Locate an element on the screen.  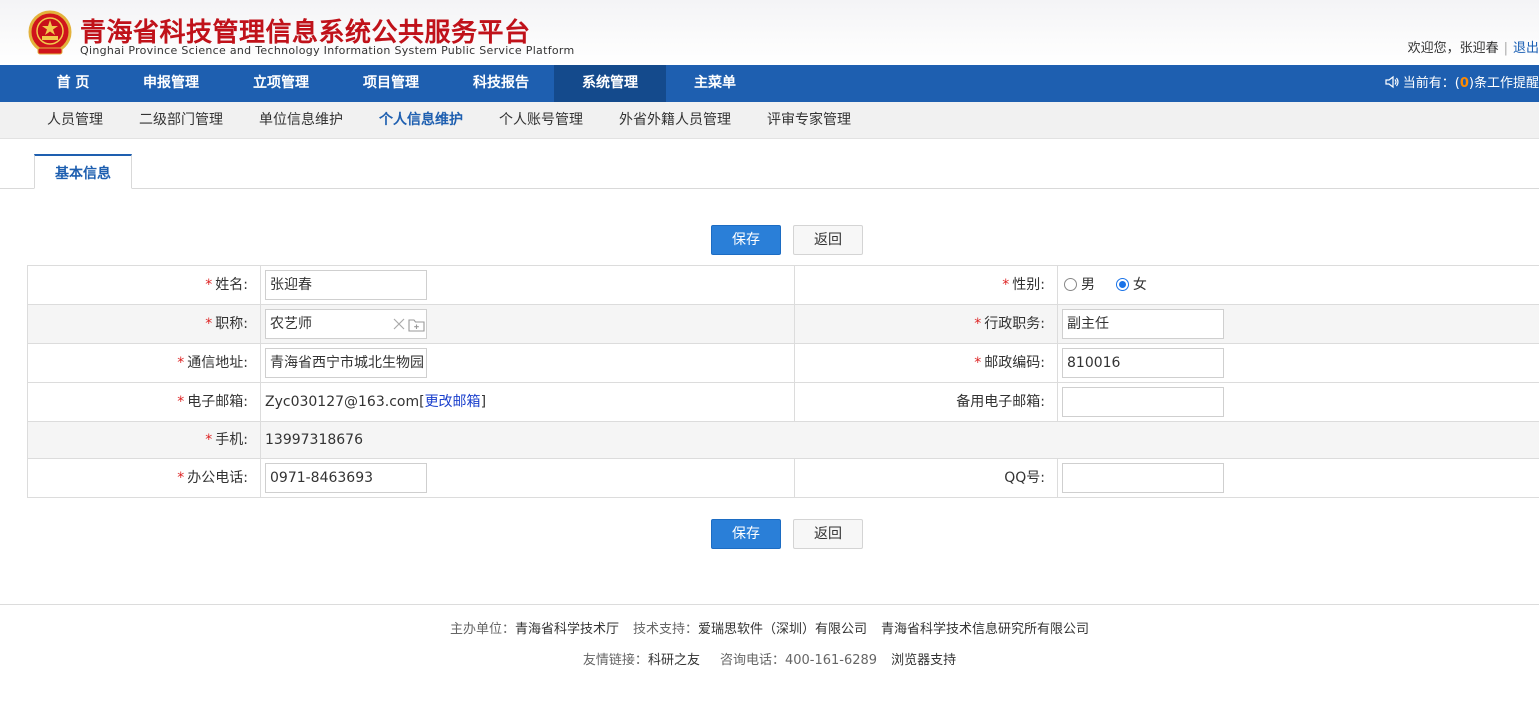
office-phone-input: 0971-8463693 is located at coordinates (346, 478).